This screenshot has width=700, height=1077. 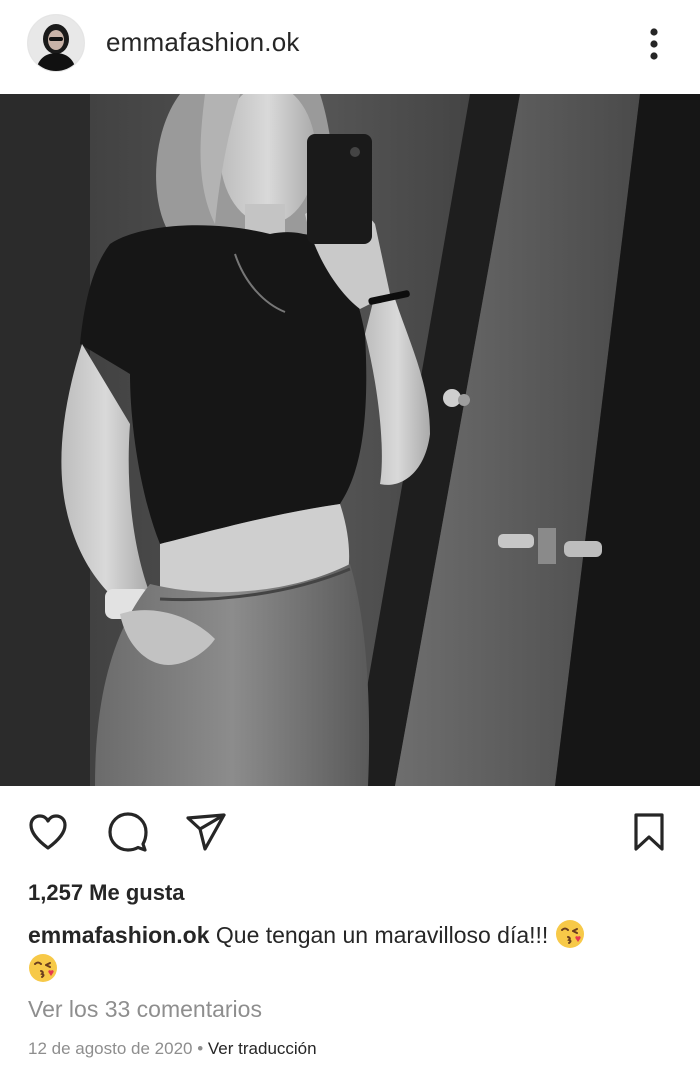 I want to click on view-comments-link: Ver los 33 comentarios, so click(x=145, y=1009).